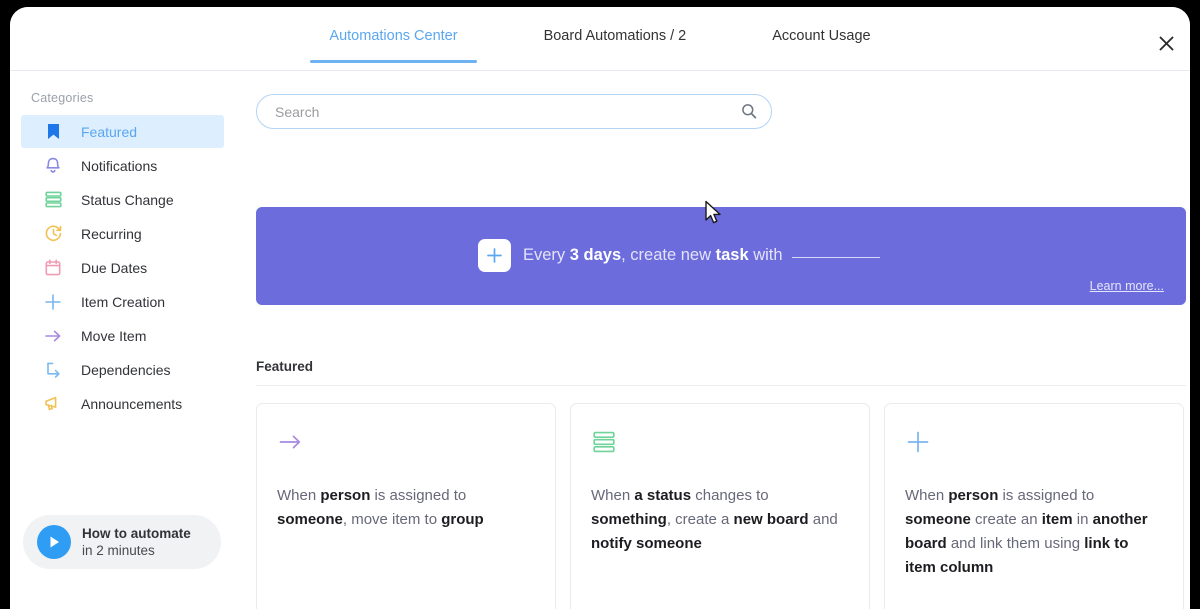 The width and height of the screenshot is (1200, 609). I want to click on sidebar-item-status-change: Status Change, so click(122, 199).